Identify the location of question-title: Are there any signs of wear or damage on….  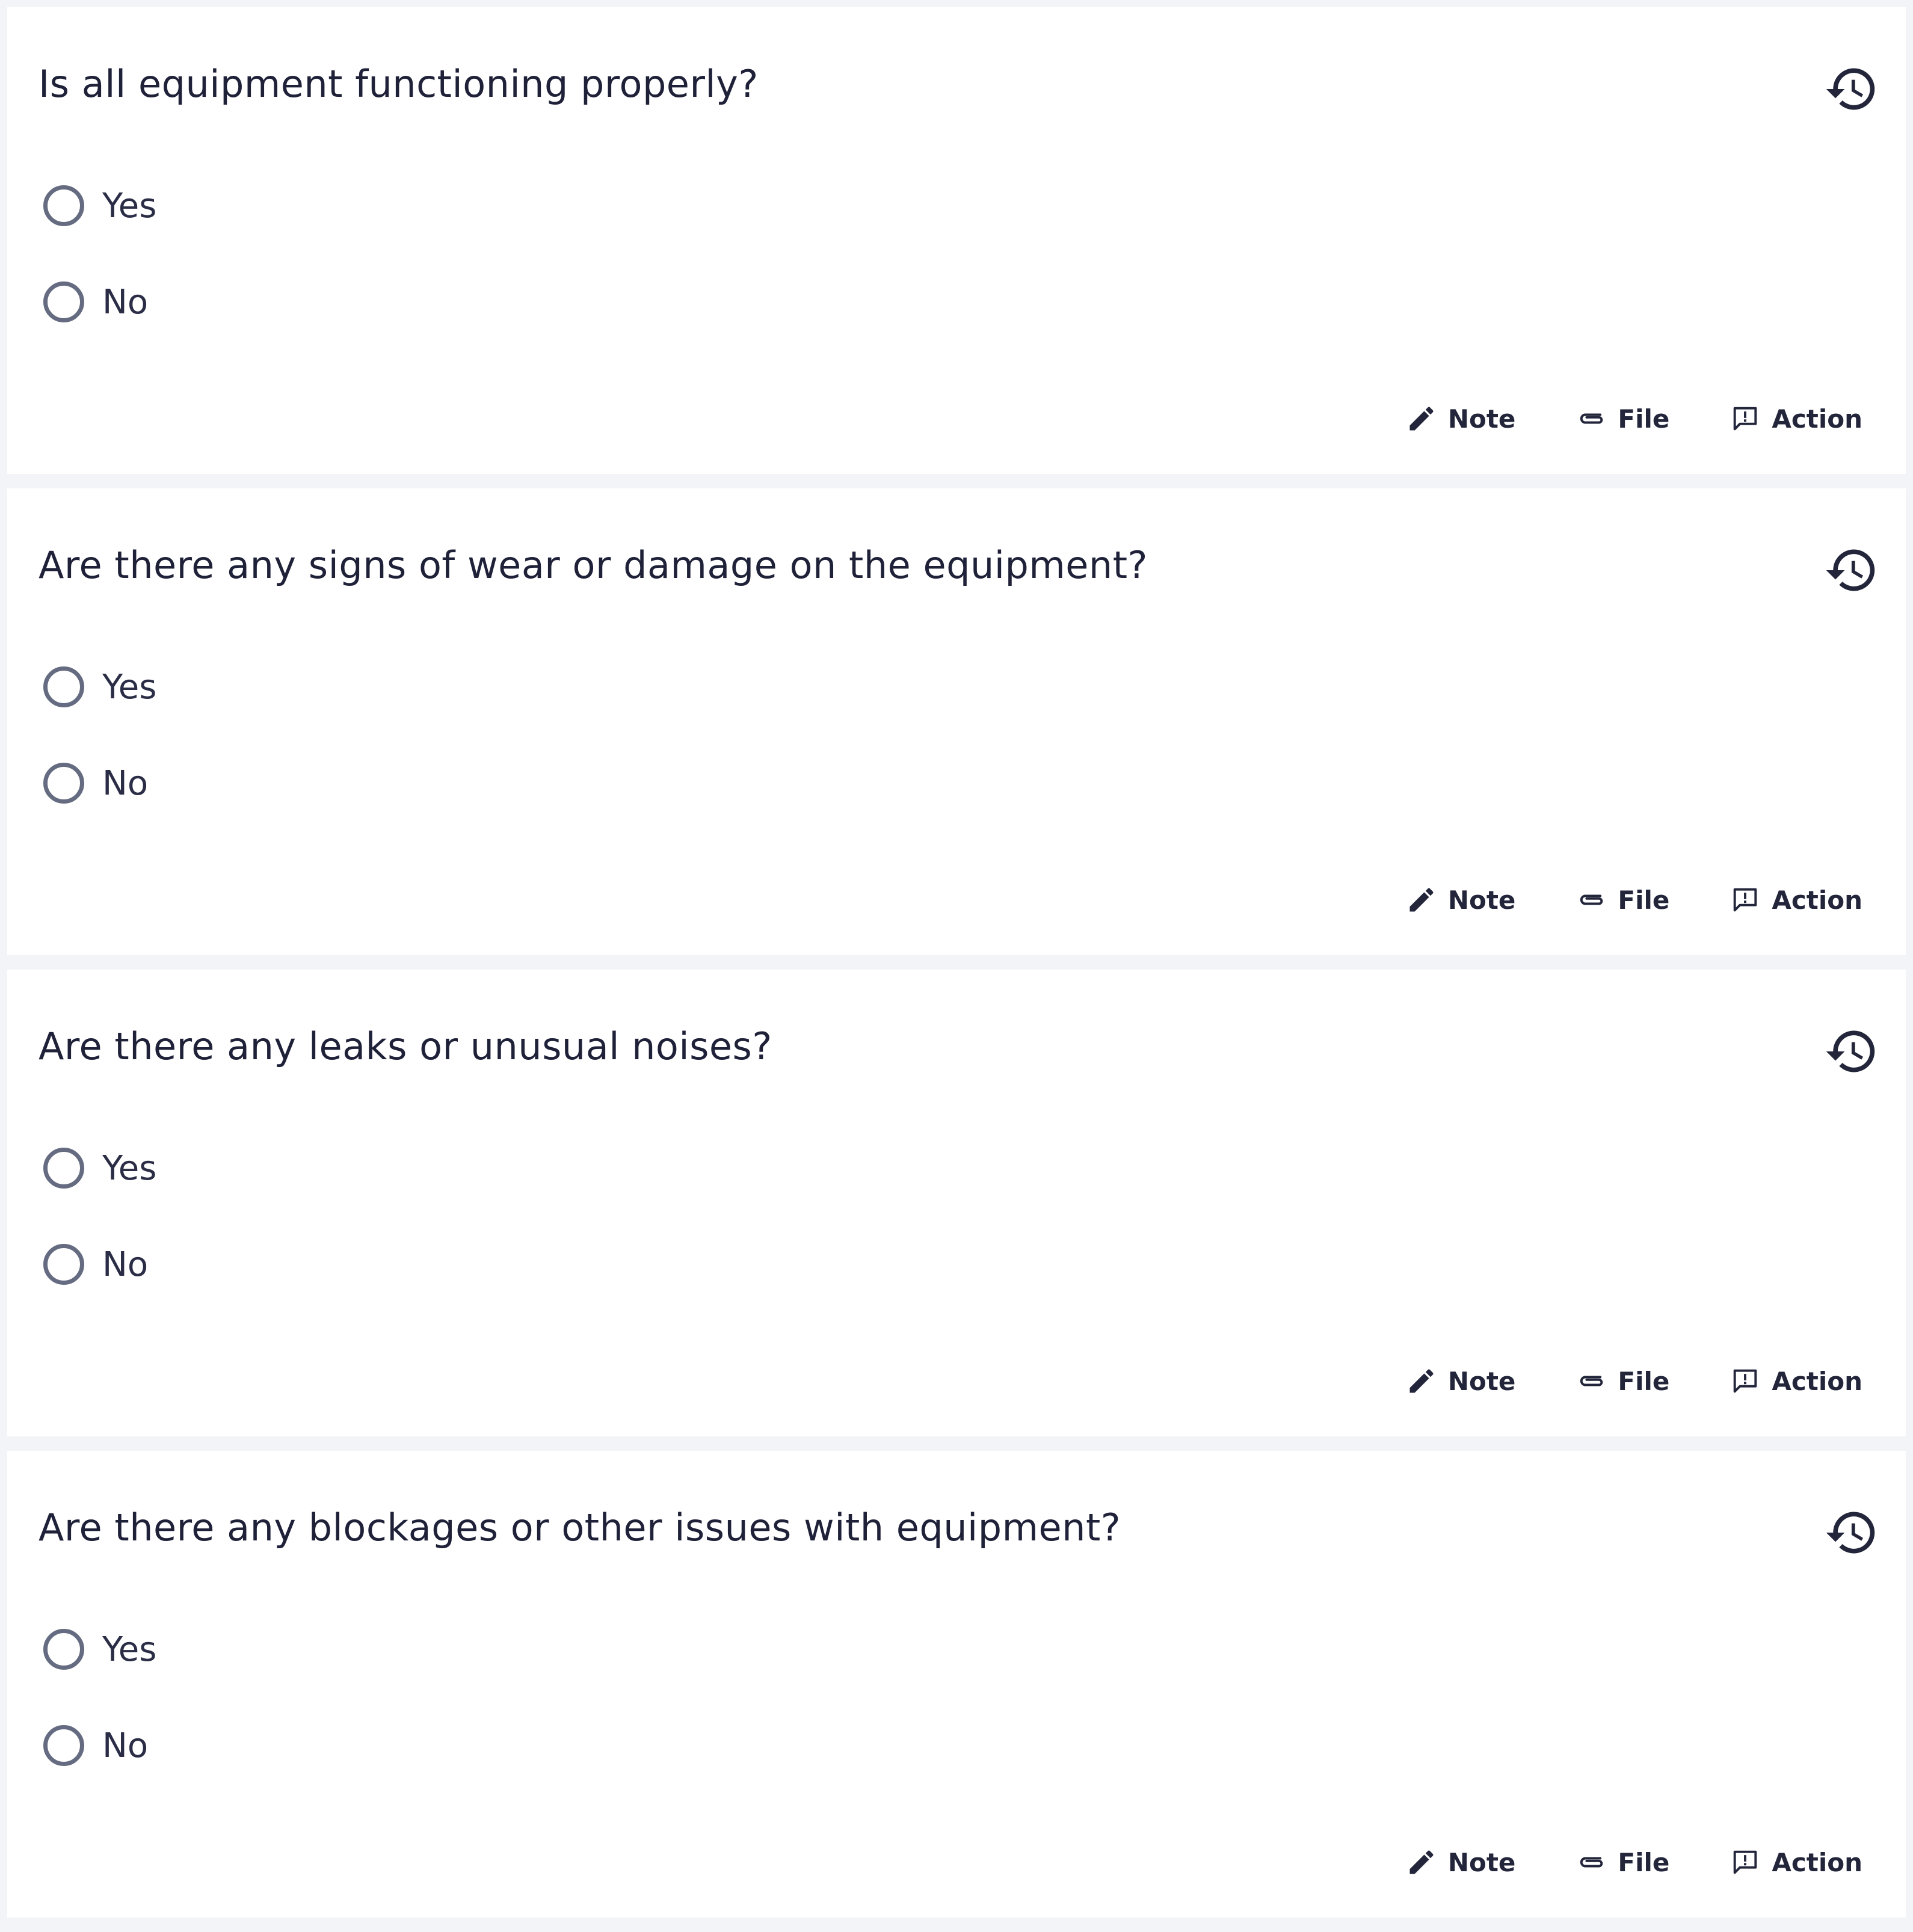
(593, 565).